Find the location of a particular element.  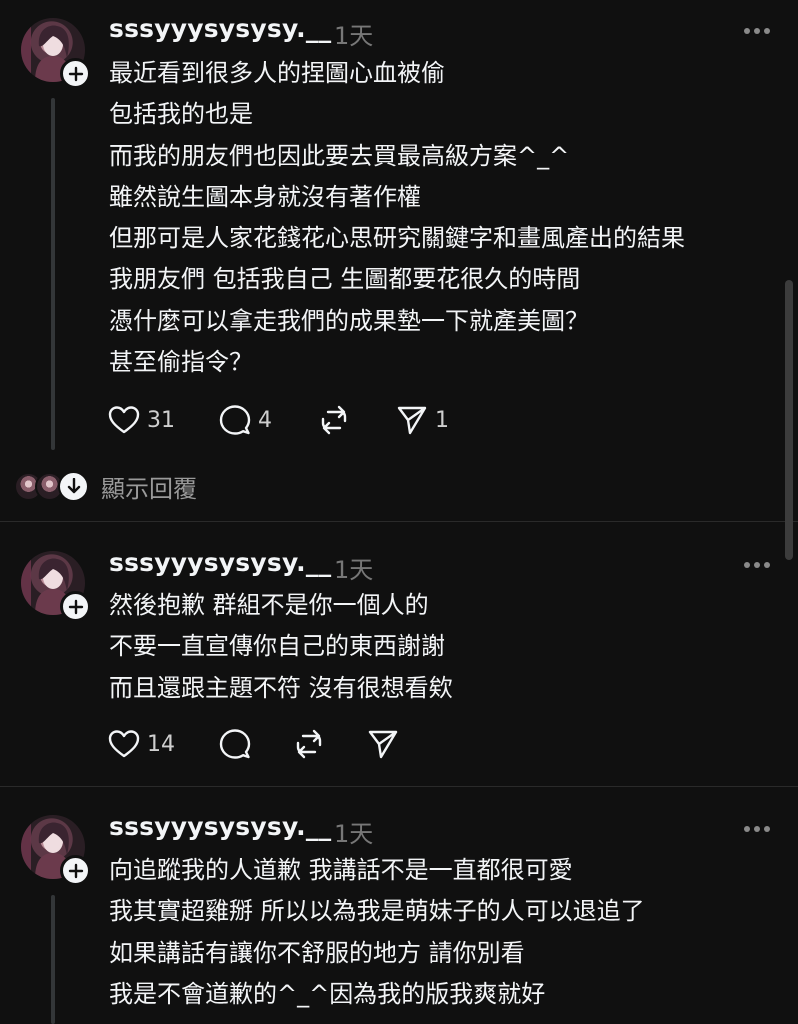

text-line: 如果講話有讓你不舒服的地方 請你別看 is located at coordinates (317, 952).